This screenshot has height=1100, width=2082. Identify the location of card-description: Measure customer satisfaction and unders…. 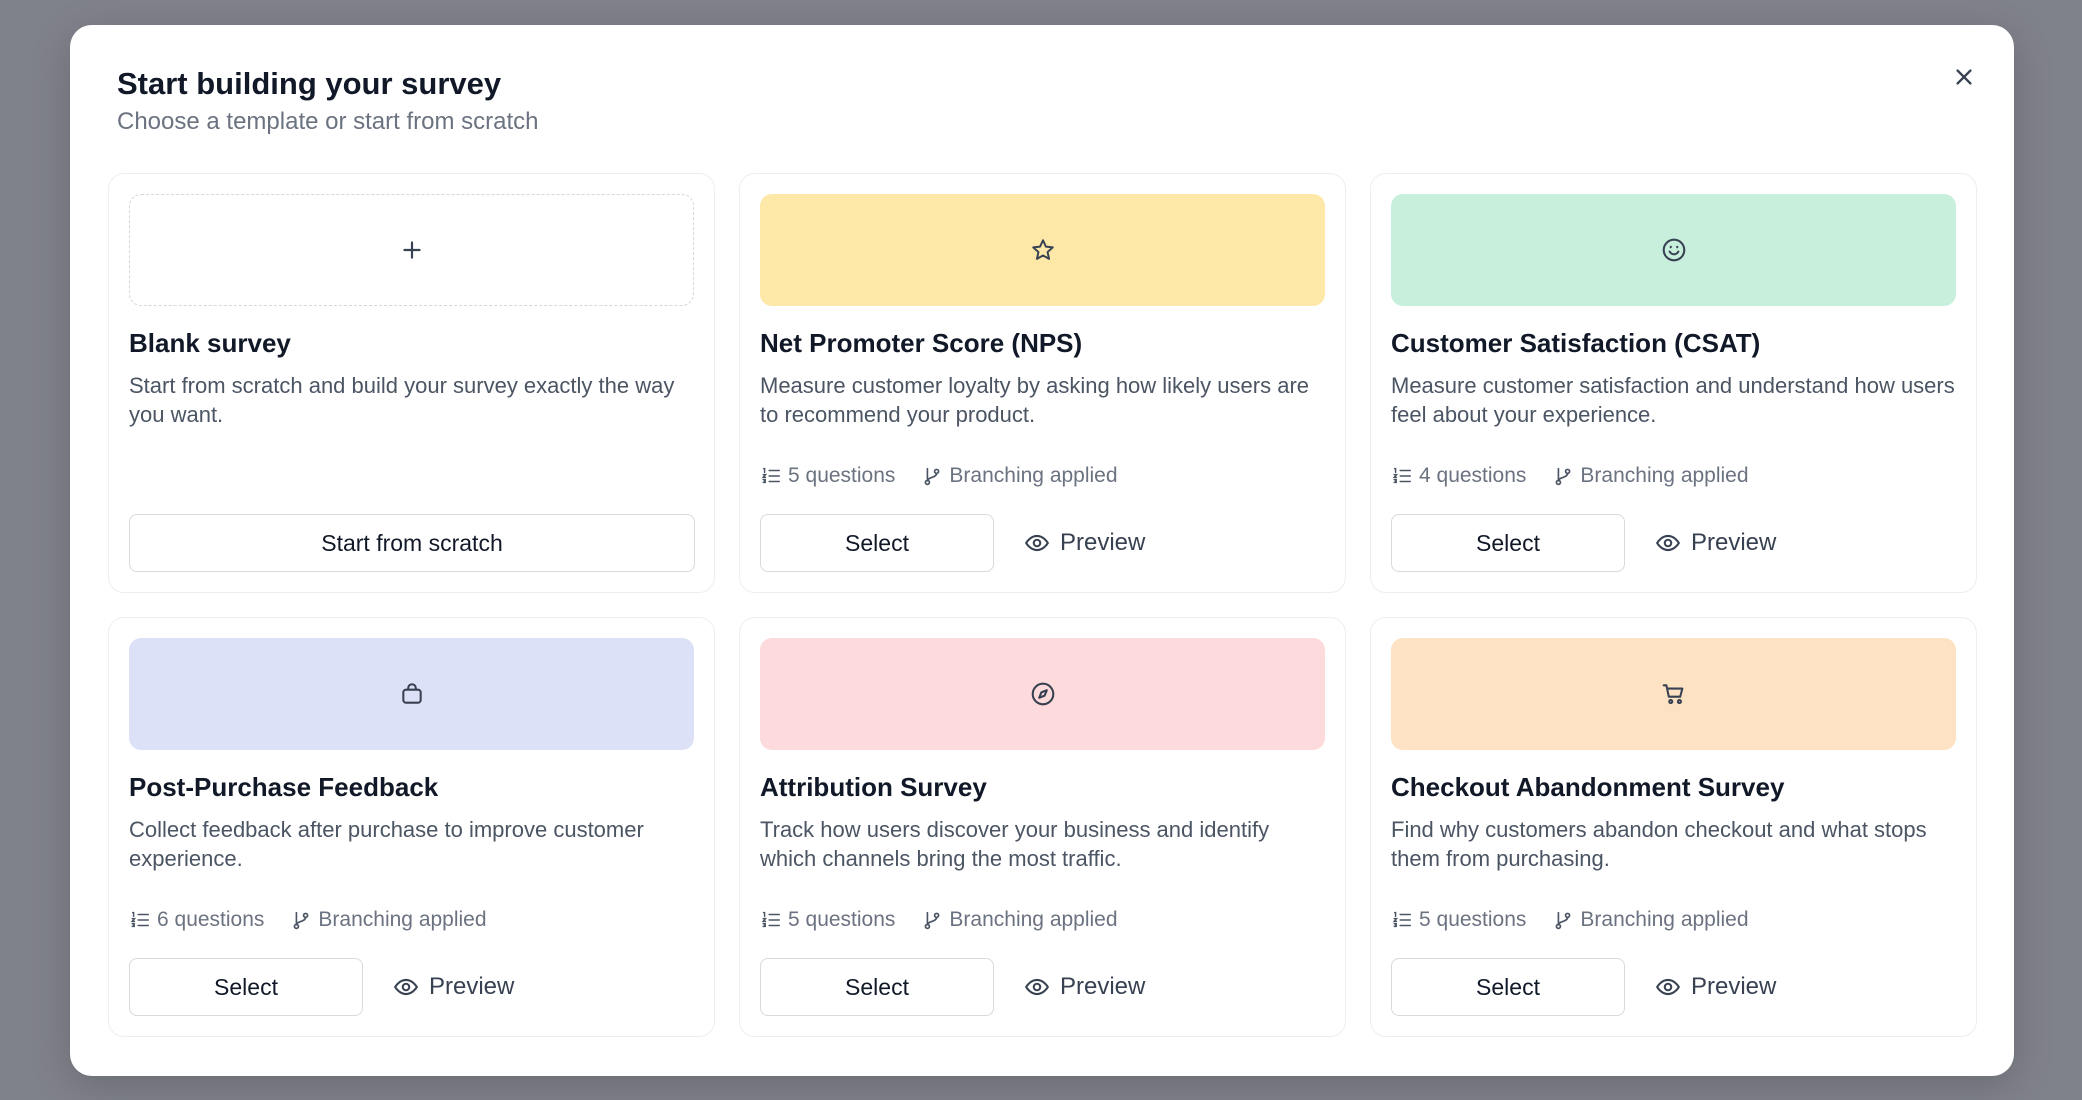
(1673, 400).